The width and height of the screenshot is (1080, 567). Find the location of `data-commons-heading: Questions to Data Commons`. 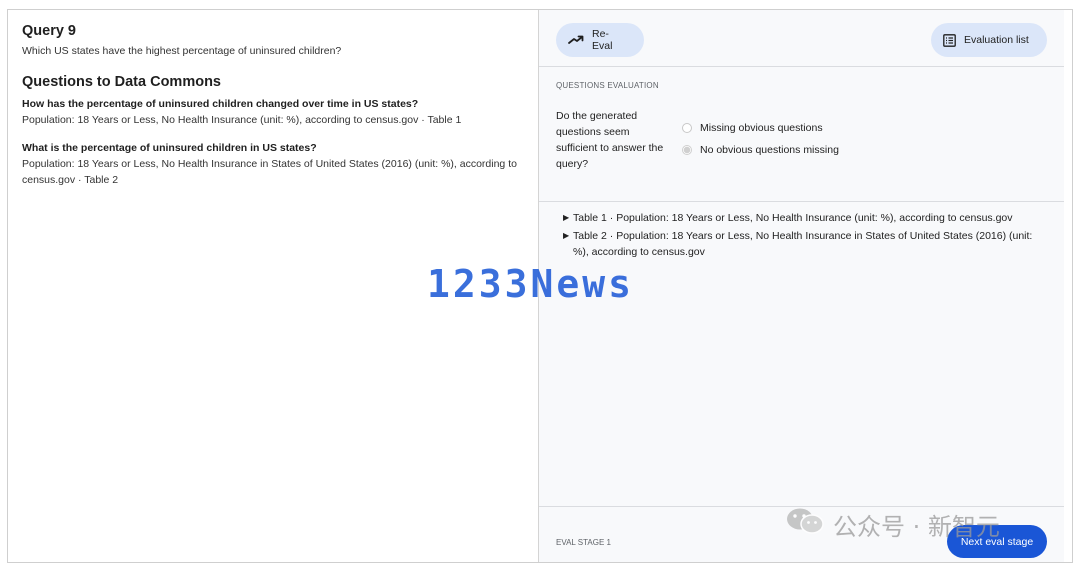

data-commons-heading: Questions to Data Commons is located at coordinates (121, 82).